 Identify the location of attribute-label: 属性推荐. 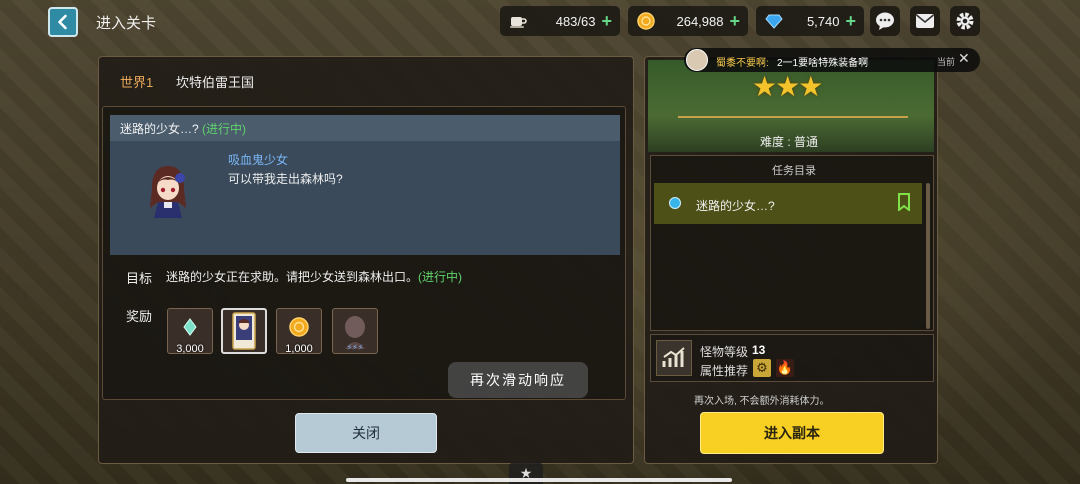
(724, 371).